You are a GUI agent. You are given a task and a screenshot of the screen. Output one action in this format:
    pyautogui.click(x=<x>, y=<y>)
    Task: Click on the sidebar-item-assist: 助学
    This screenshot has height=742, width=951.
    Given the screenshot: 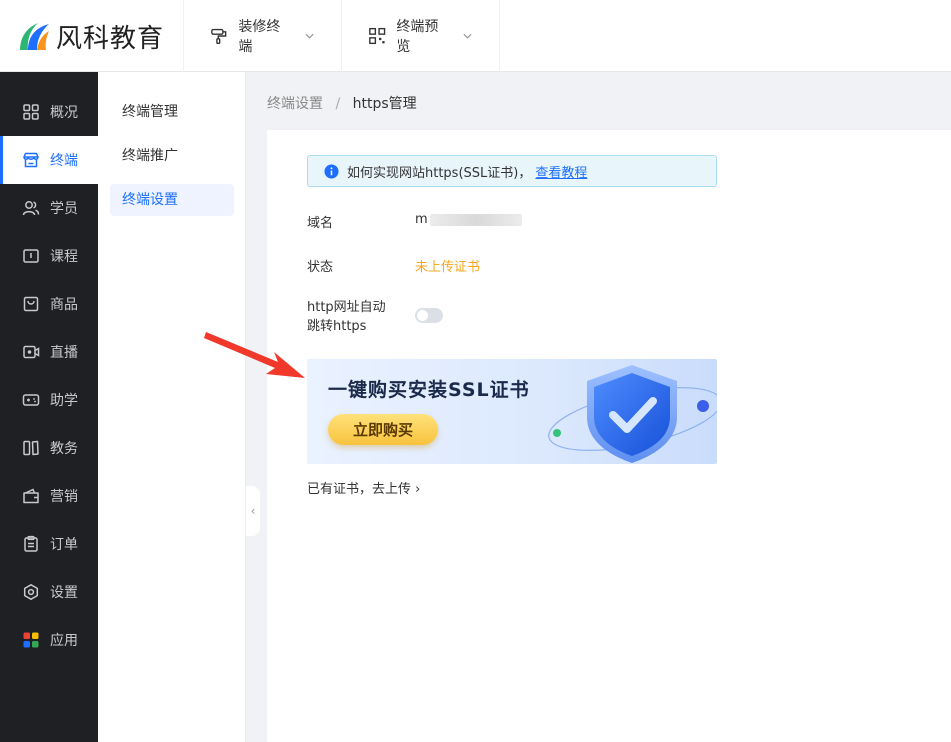 What is the action you would take?
    pyautogui.click(x=49, y=400)
    